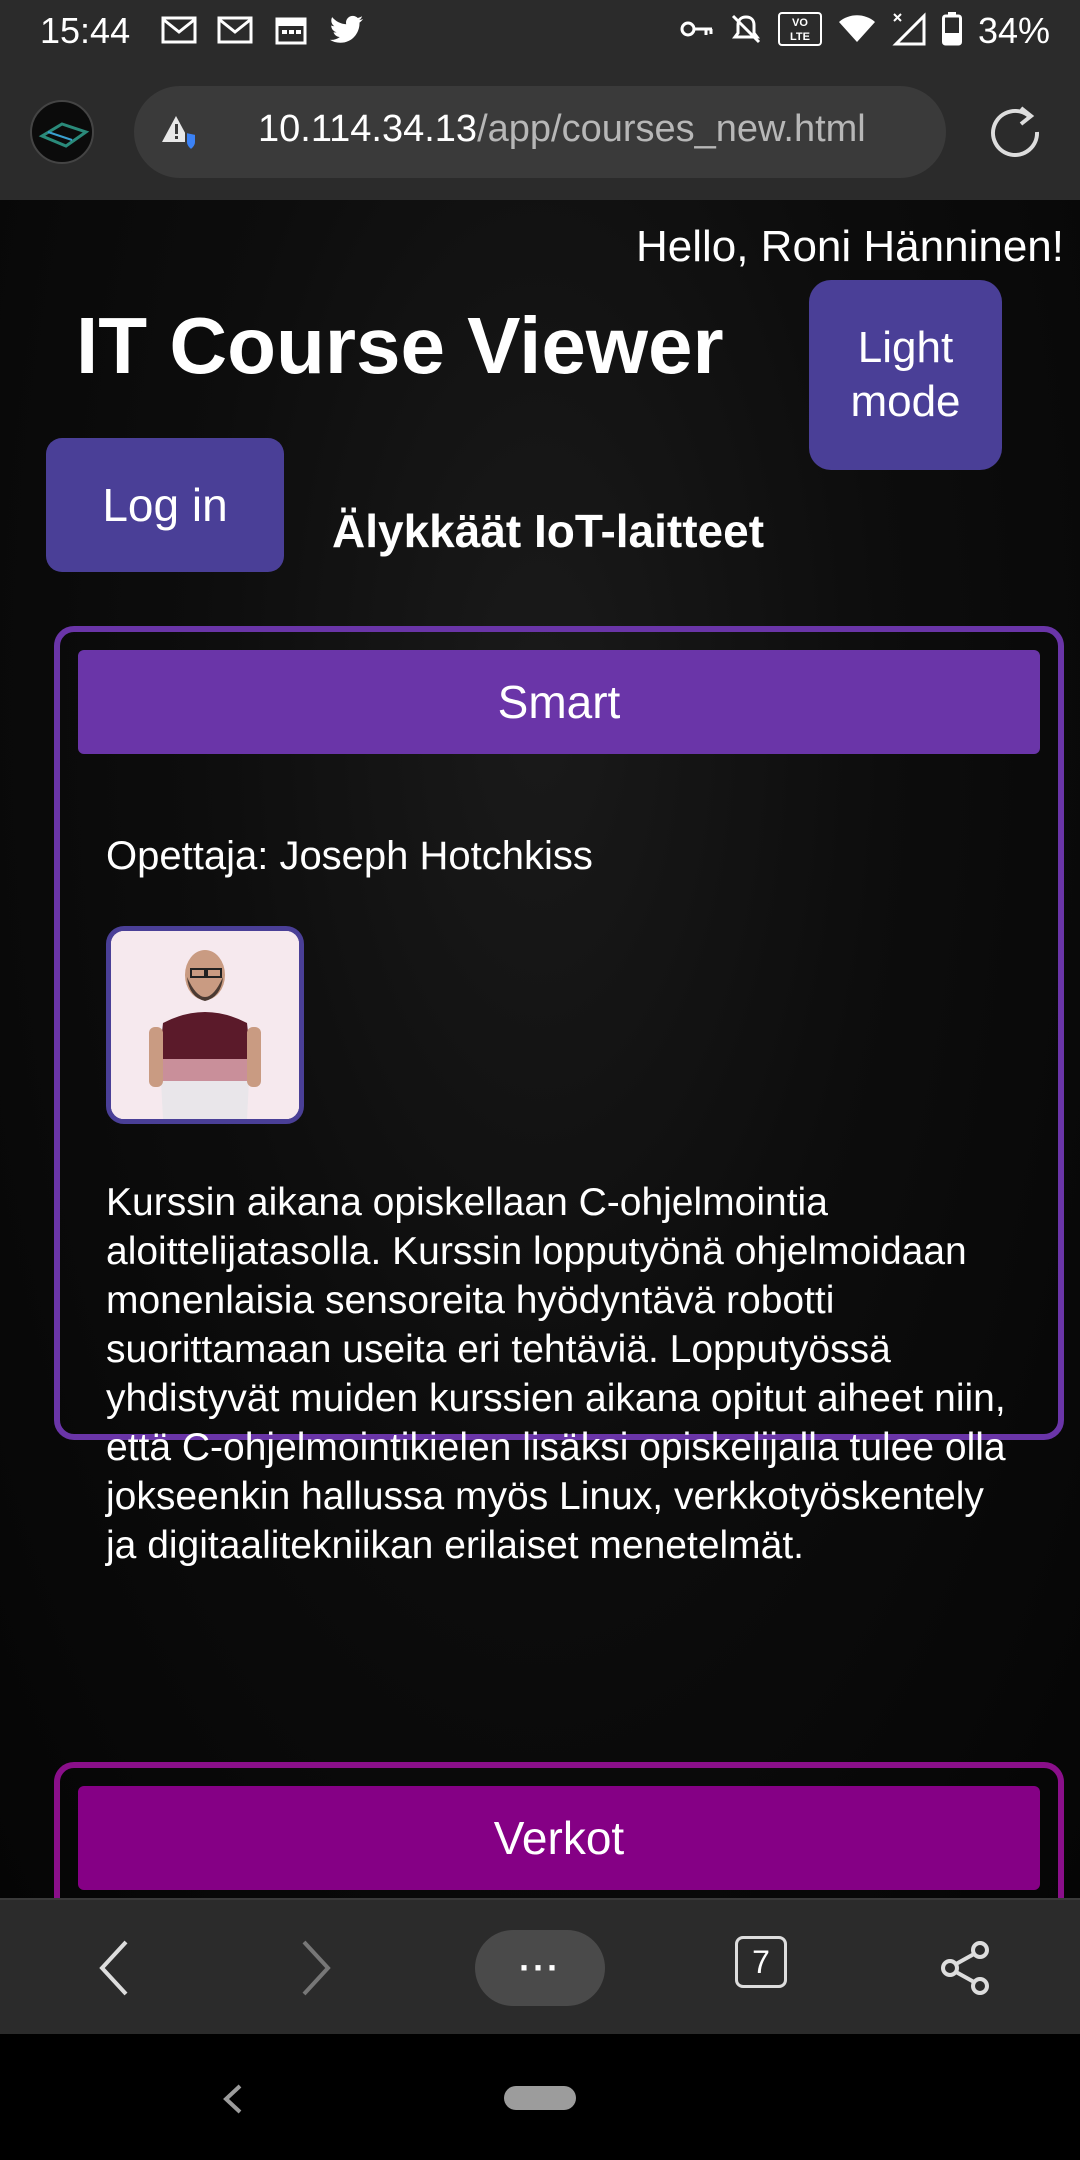 The height and width of the screenshot is (2160, 1080). What do you see at coordinates (905, 401) in the screenshot?
I see `light-mode-label-line2: mode` at bounding box center [905, 401].